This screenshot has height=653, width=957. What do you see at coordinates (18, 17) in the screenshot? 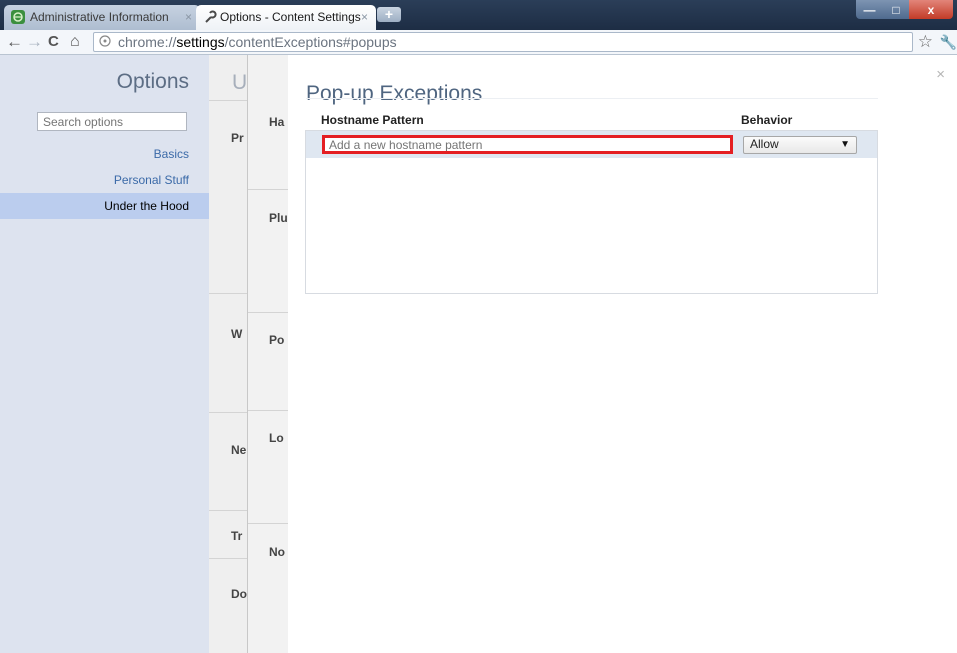
I see `favicon-icon` at bounding box center [18, 17].